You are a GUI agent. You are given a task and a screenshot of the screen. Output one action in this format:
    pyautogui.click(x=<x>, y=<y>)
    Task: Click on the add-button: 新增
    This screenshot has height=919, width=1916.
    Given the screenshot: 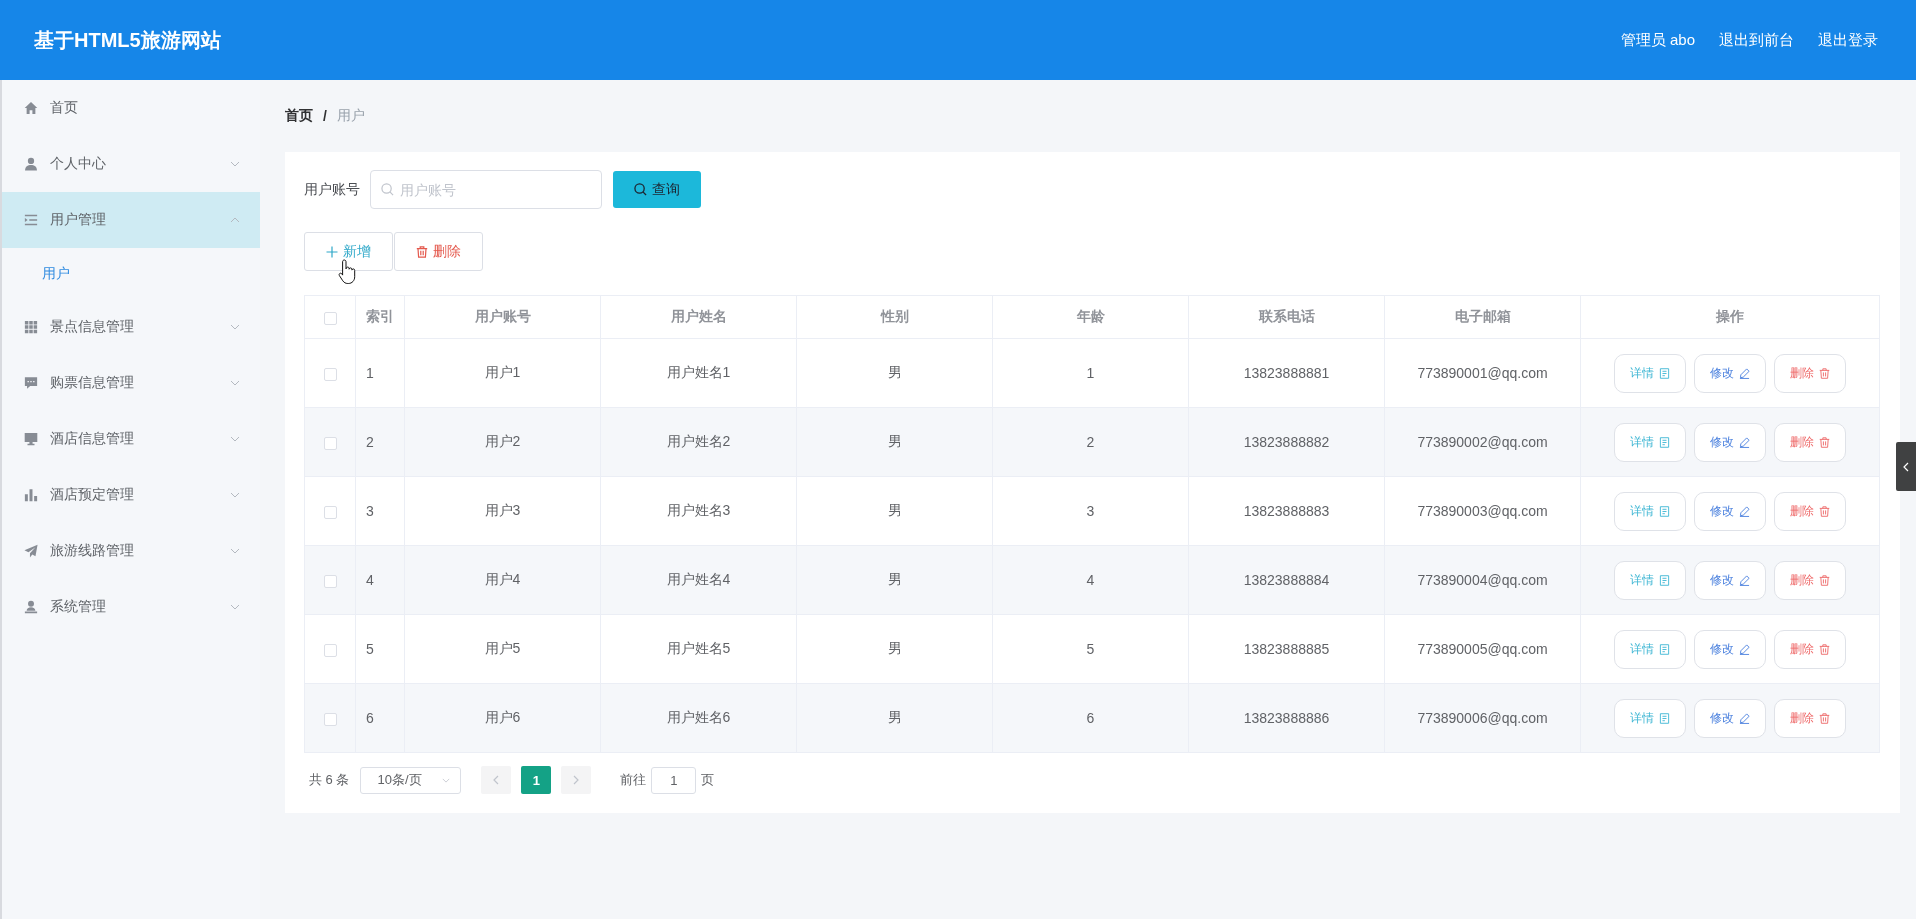 What is the action you would take?
    pyautogui.click(x=348, y=251)
    